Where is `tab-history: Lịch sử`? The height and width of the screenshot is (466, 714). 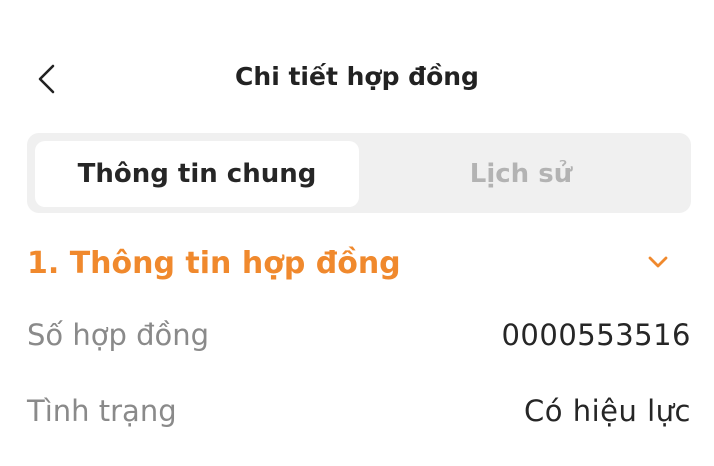
tab-history: Lịch sử is located at coordinates (521, 174).